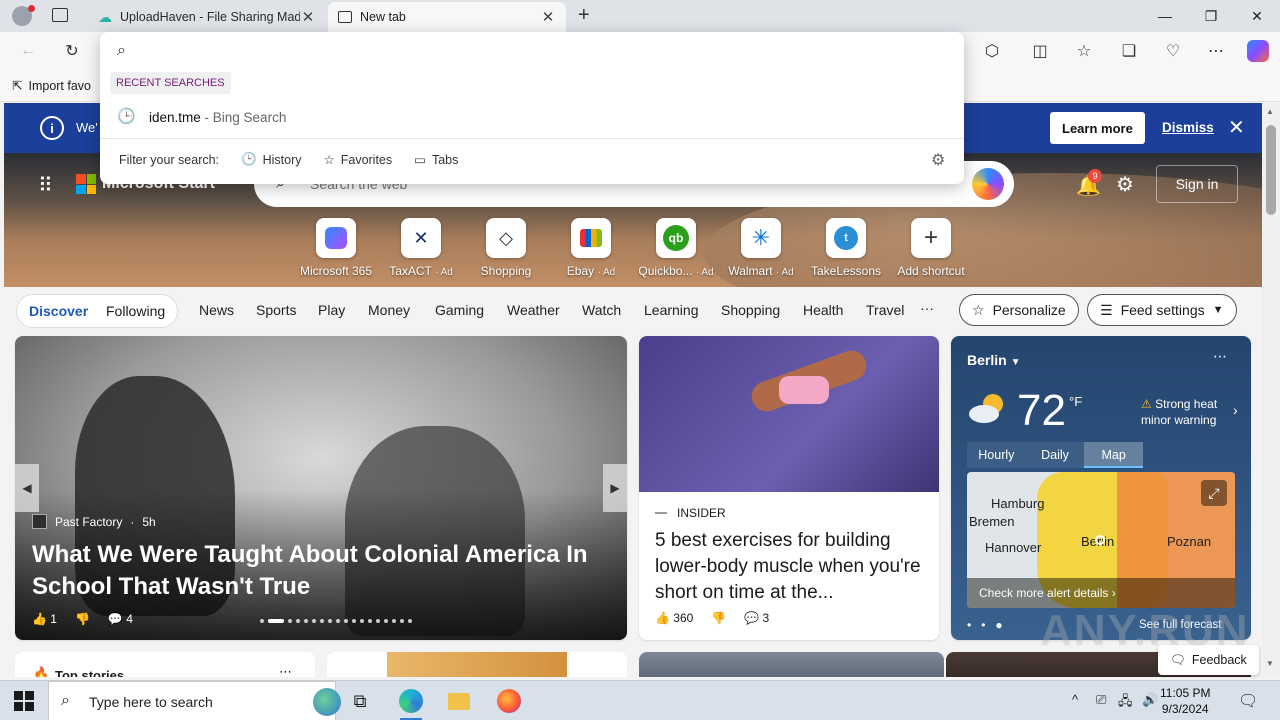  Describe the element at coordinates (1270, 663) in the screenshot. I see `scroll-down-icon: ▼` at that location.